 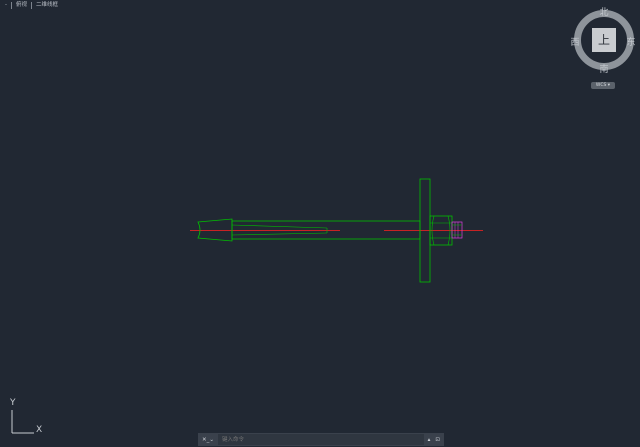 What do you see at coordinates (437, 440) in the screenshot?
I see `command-customize-icon: ⊡` at bounding box center [437, 440].